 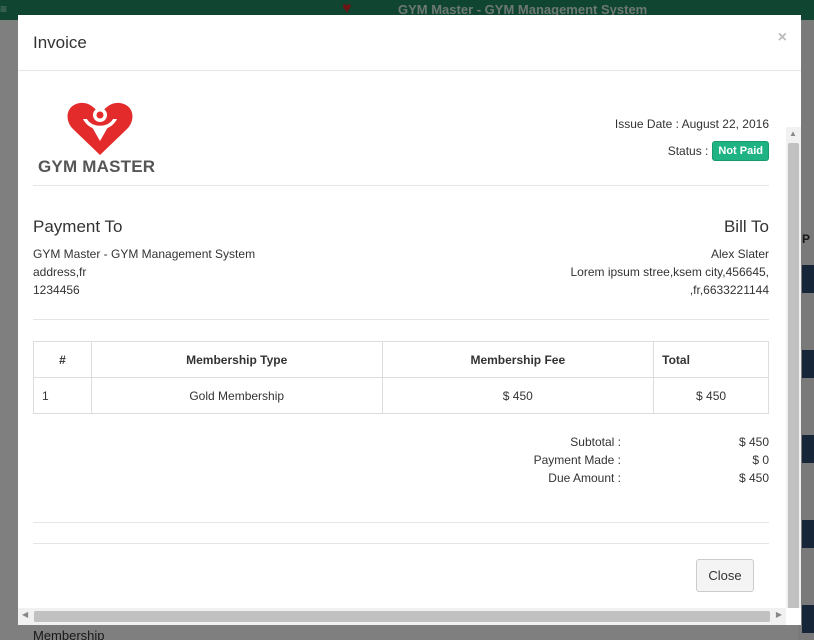 I want to click on status-badge: Not Paid, so click(x=740, y=151).